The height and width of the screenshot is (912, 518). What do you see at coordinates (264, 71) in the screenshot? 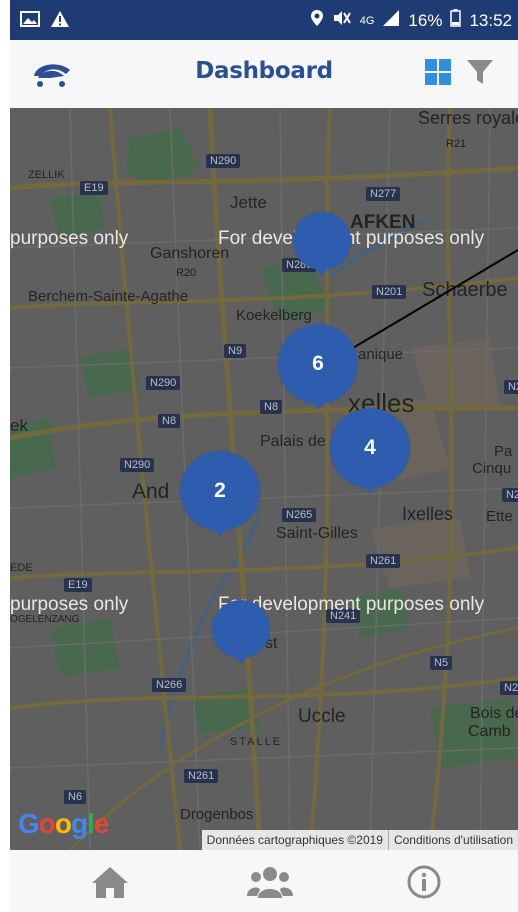
I see `page-title: Dashboard` at bounding box center [264, 71].